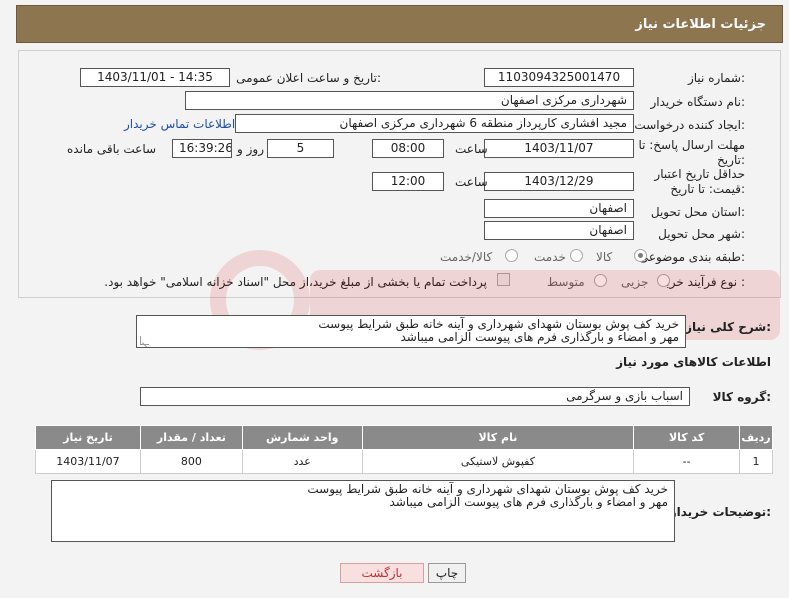 The width and height of the screenshot is (789, 598). Describe the element at coordinates (756, 437) in the screenshot. I see `col-row: ردیف` at that location.